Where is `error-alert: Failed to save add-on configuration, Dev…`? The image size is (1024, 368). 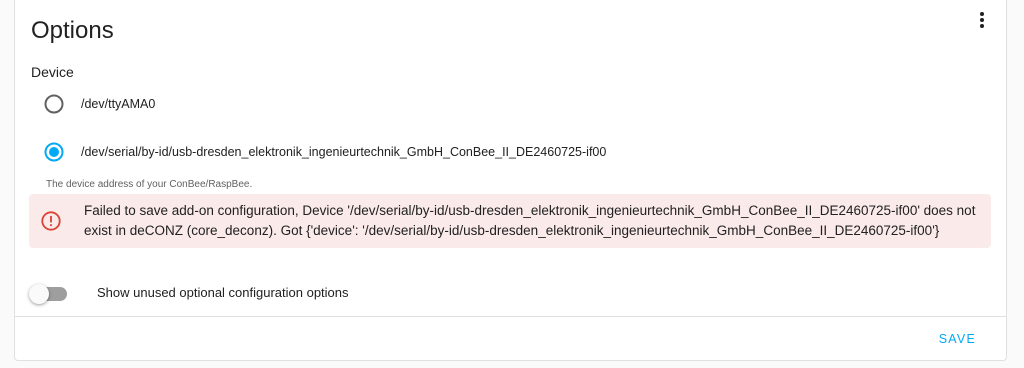 error-alert: Failed to save add-on configuration, Dev… is located at coordinates (510, 221).